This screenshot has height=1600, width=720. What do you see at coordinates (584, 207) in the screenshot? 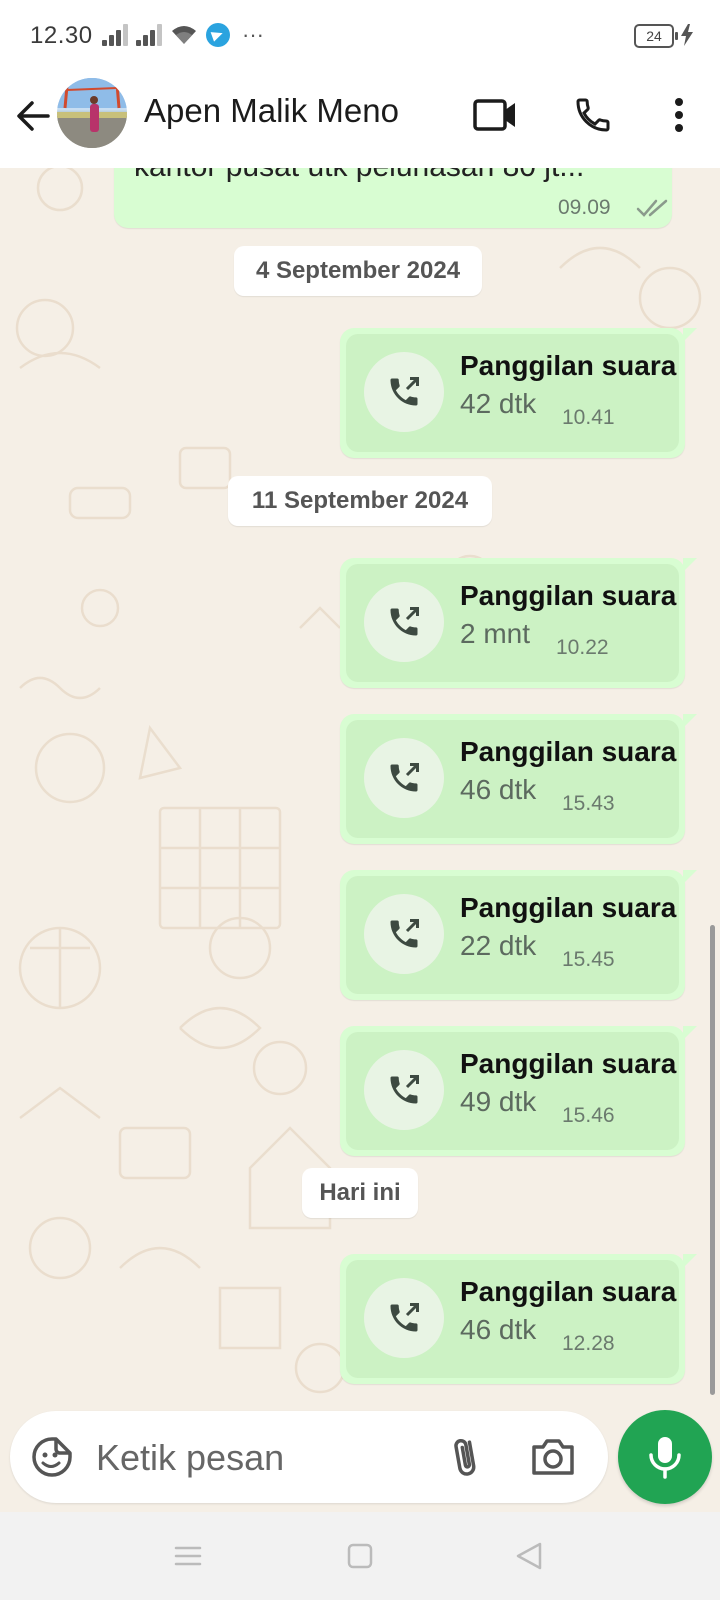
I see `message-time: 09.09` at bounding box center [584, 207].